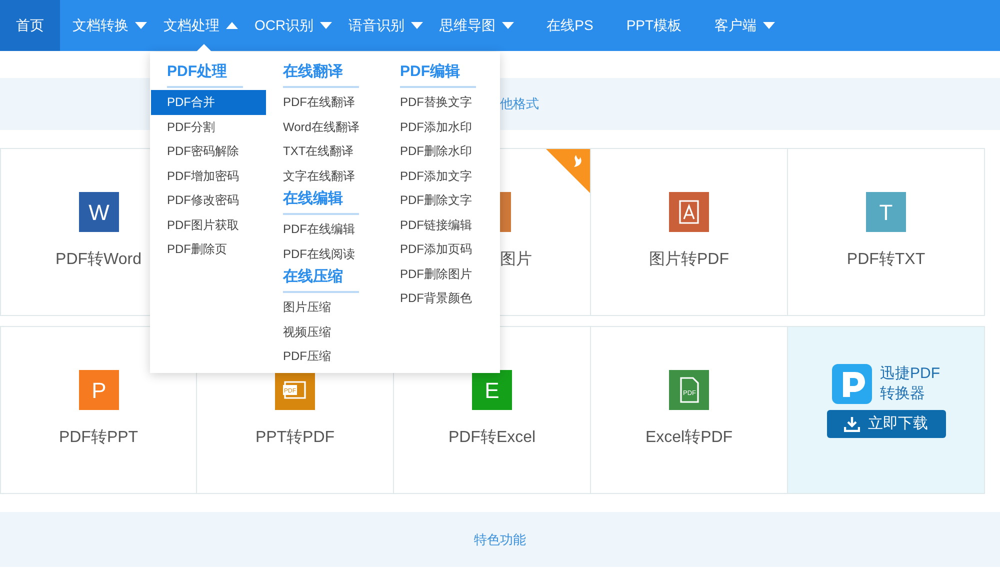 The image size is (1000, 577). I want to click on letter-icon: W, so click(98, 212).